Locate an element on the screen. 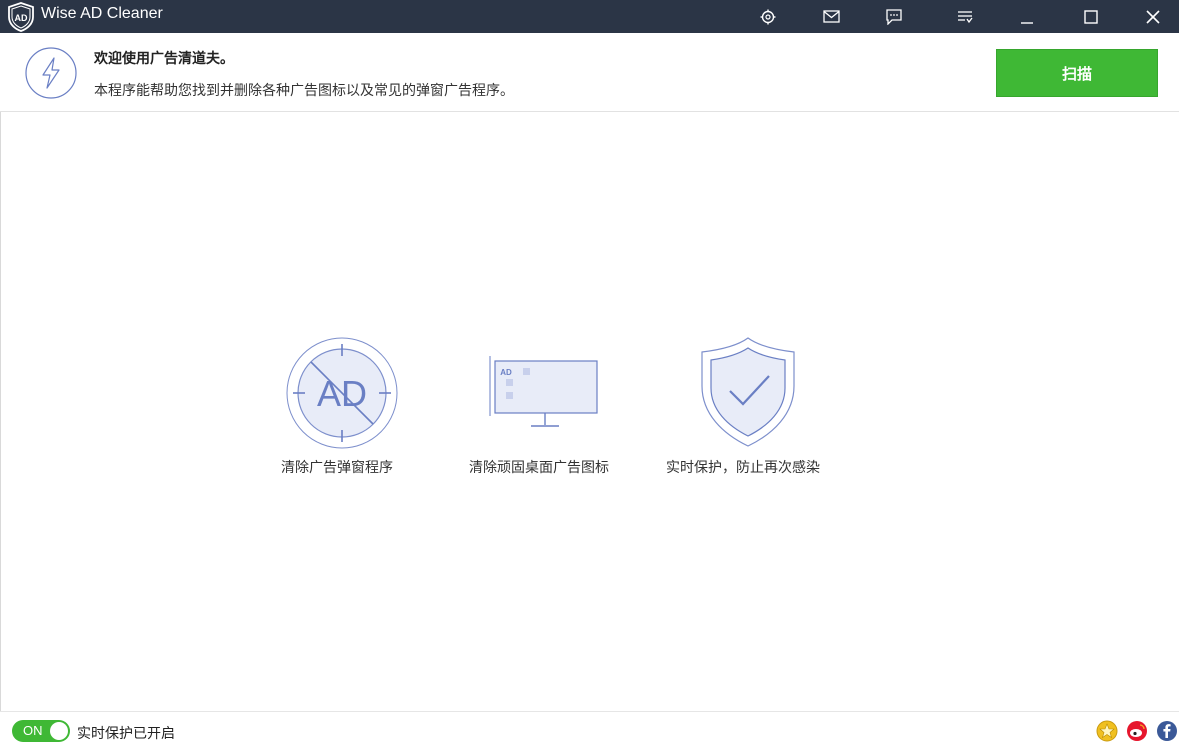 This screenshot has height=747, width=1179. mail-button is located at coordinates (831, 16).